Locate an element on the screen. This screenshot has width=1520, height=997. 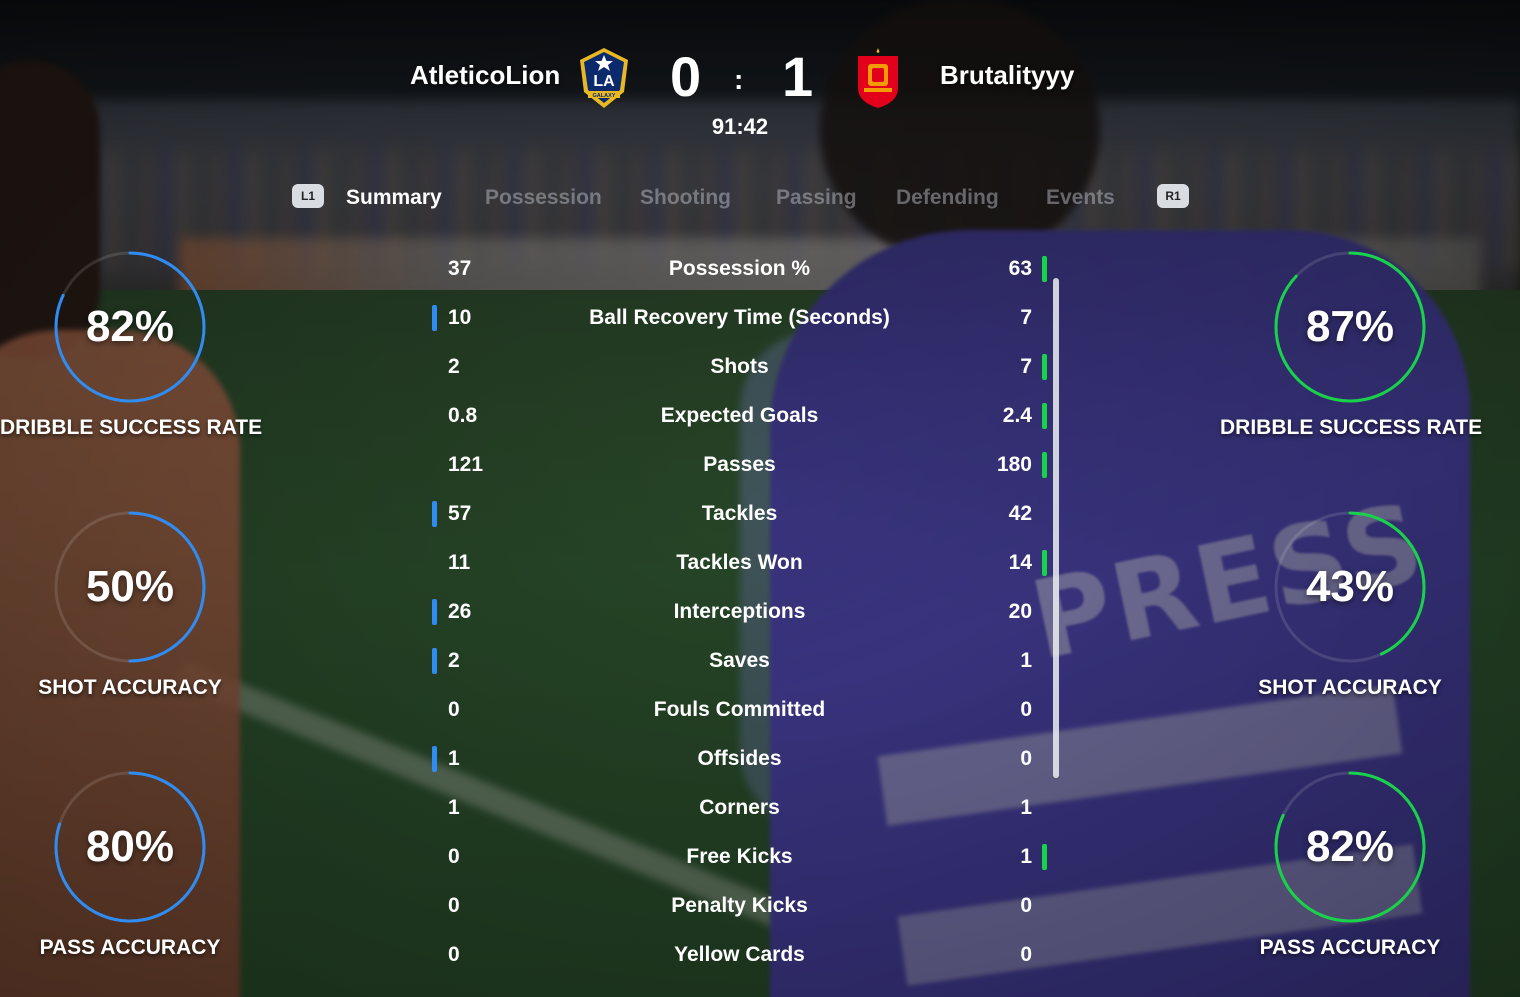
tab-summary: Summary is located at coordinates (394, 198).